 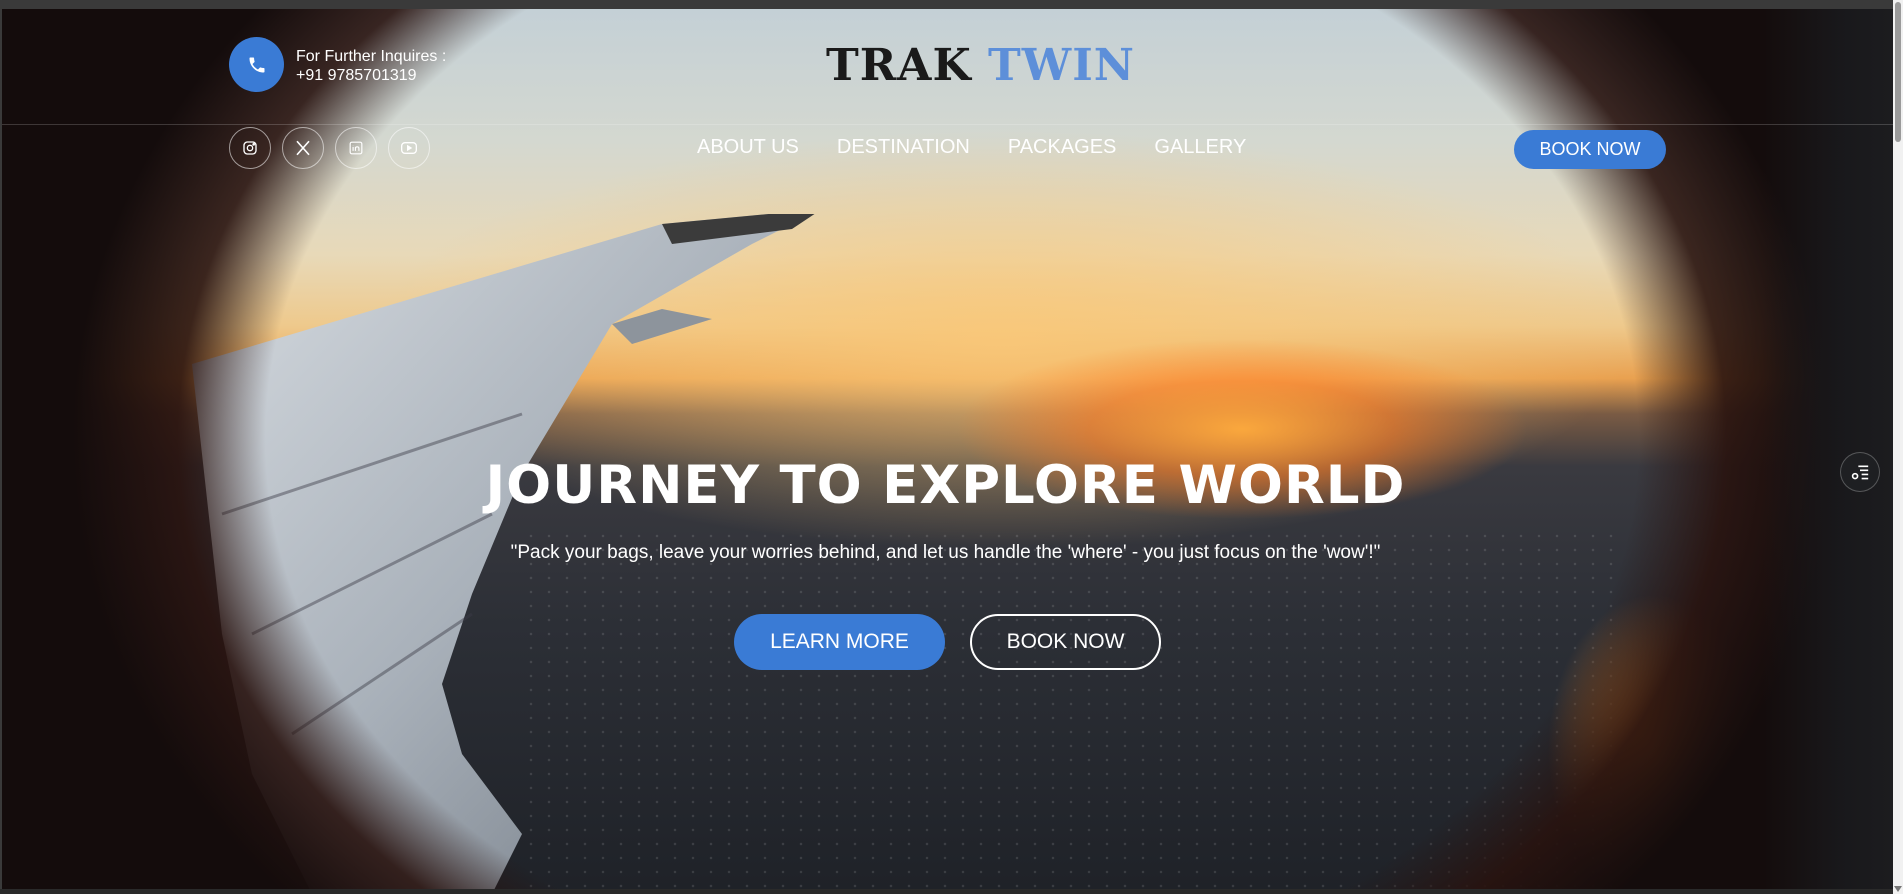 I want to click on hero-book-now-button: BOOK NOW, so click(x=1065, y=642).